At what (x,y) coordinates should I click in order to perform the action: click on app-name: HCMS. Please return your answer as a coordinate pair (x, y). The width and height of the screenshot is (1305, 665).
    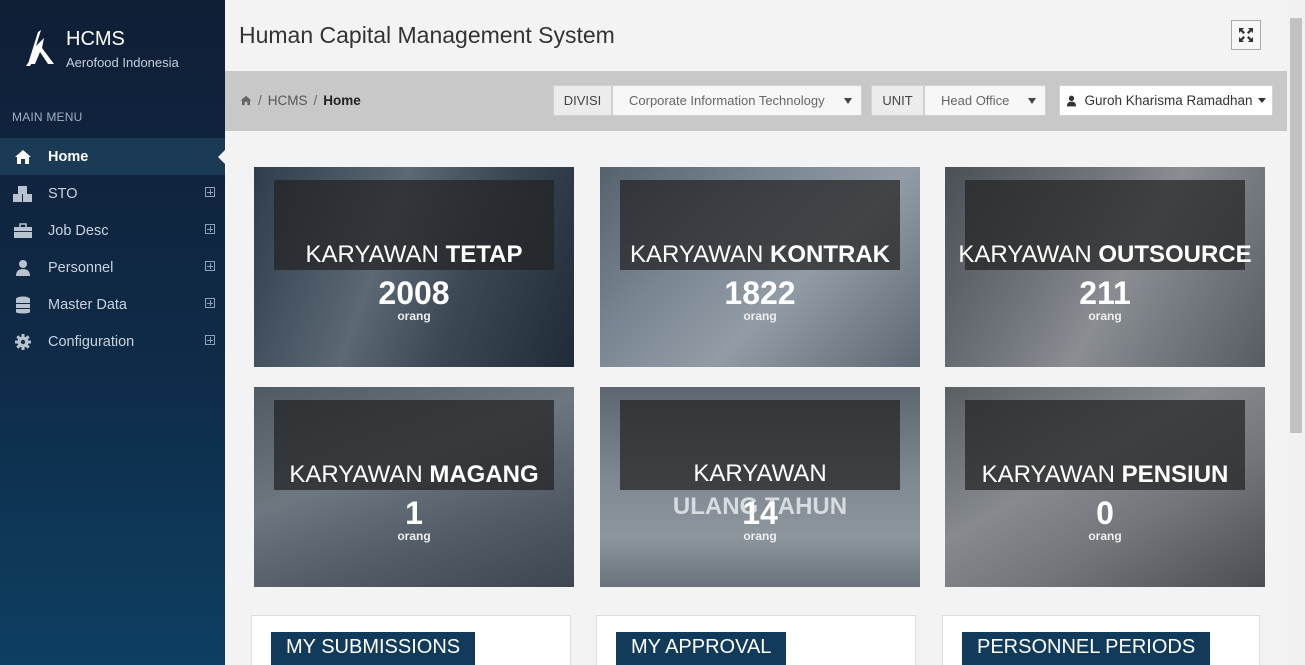
    Looking at the image, I should click on (95, 39).